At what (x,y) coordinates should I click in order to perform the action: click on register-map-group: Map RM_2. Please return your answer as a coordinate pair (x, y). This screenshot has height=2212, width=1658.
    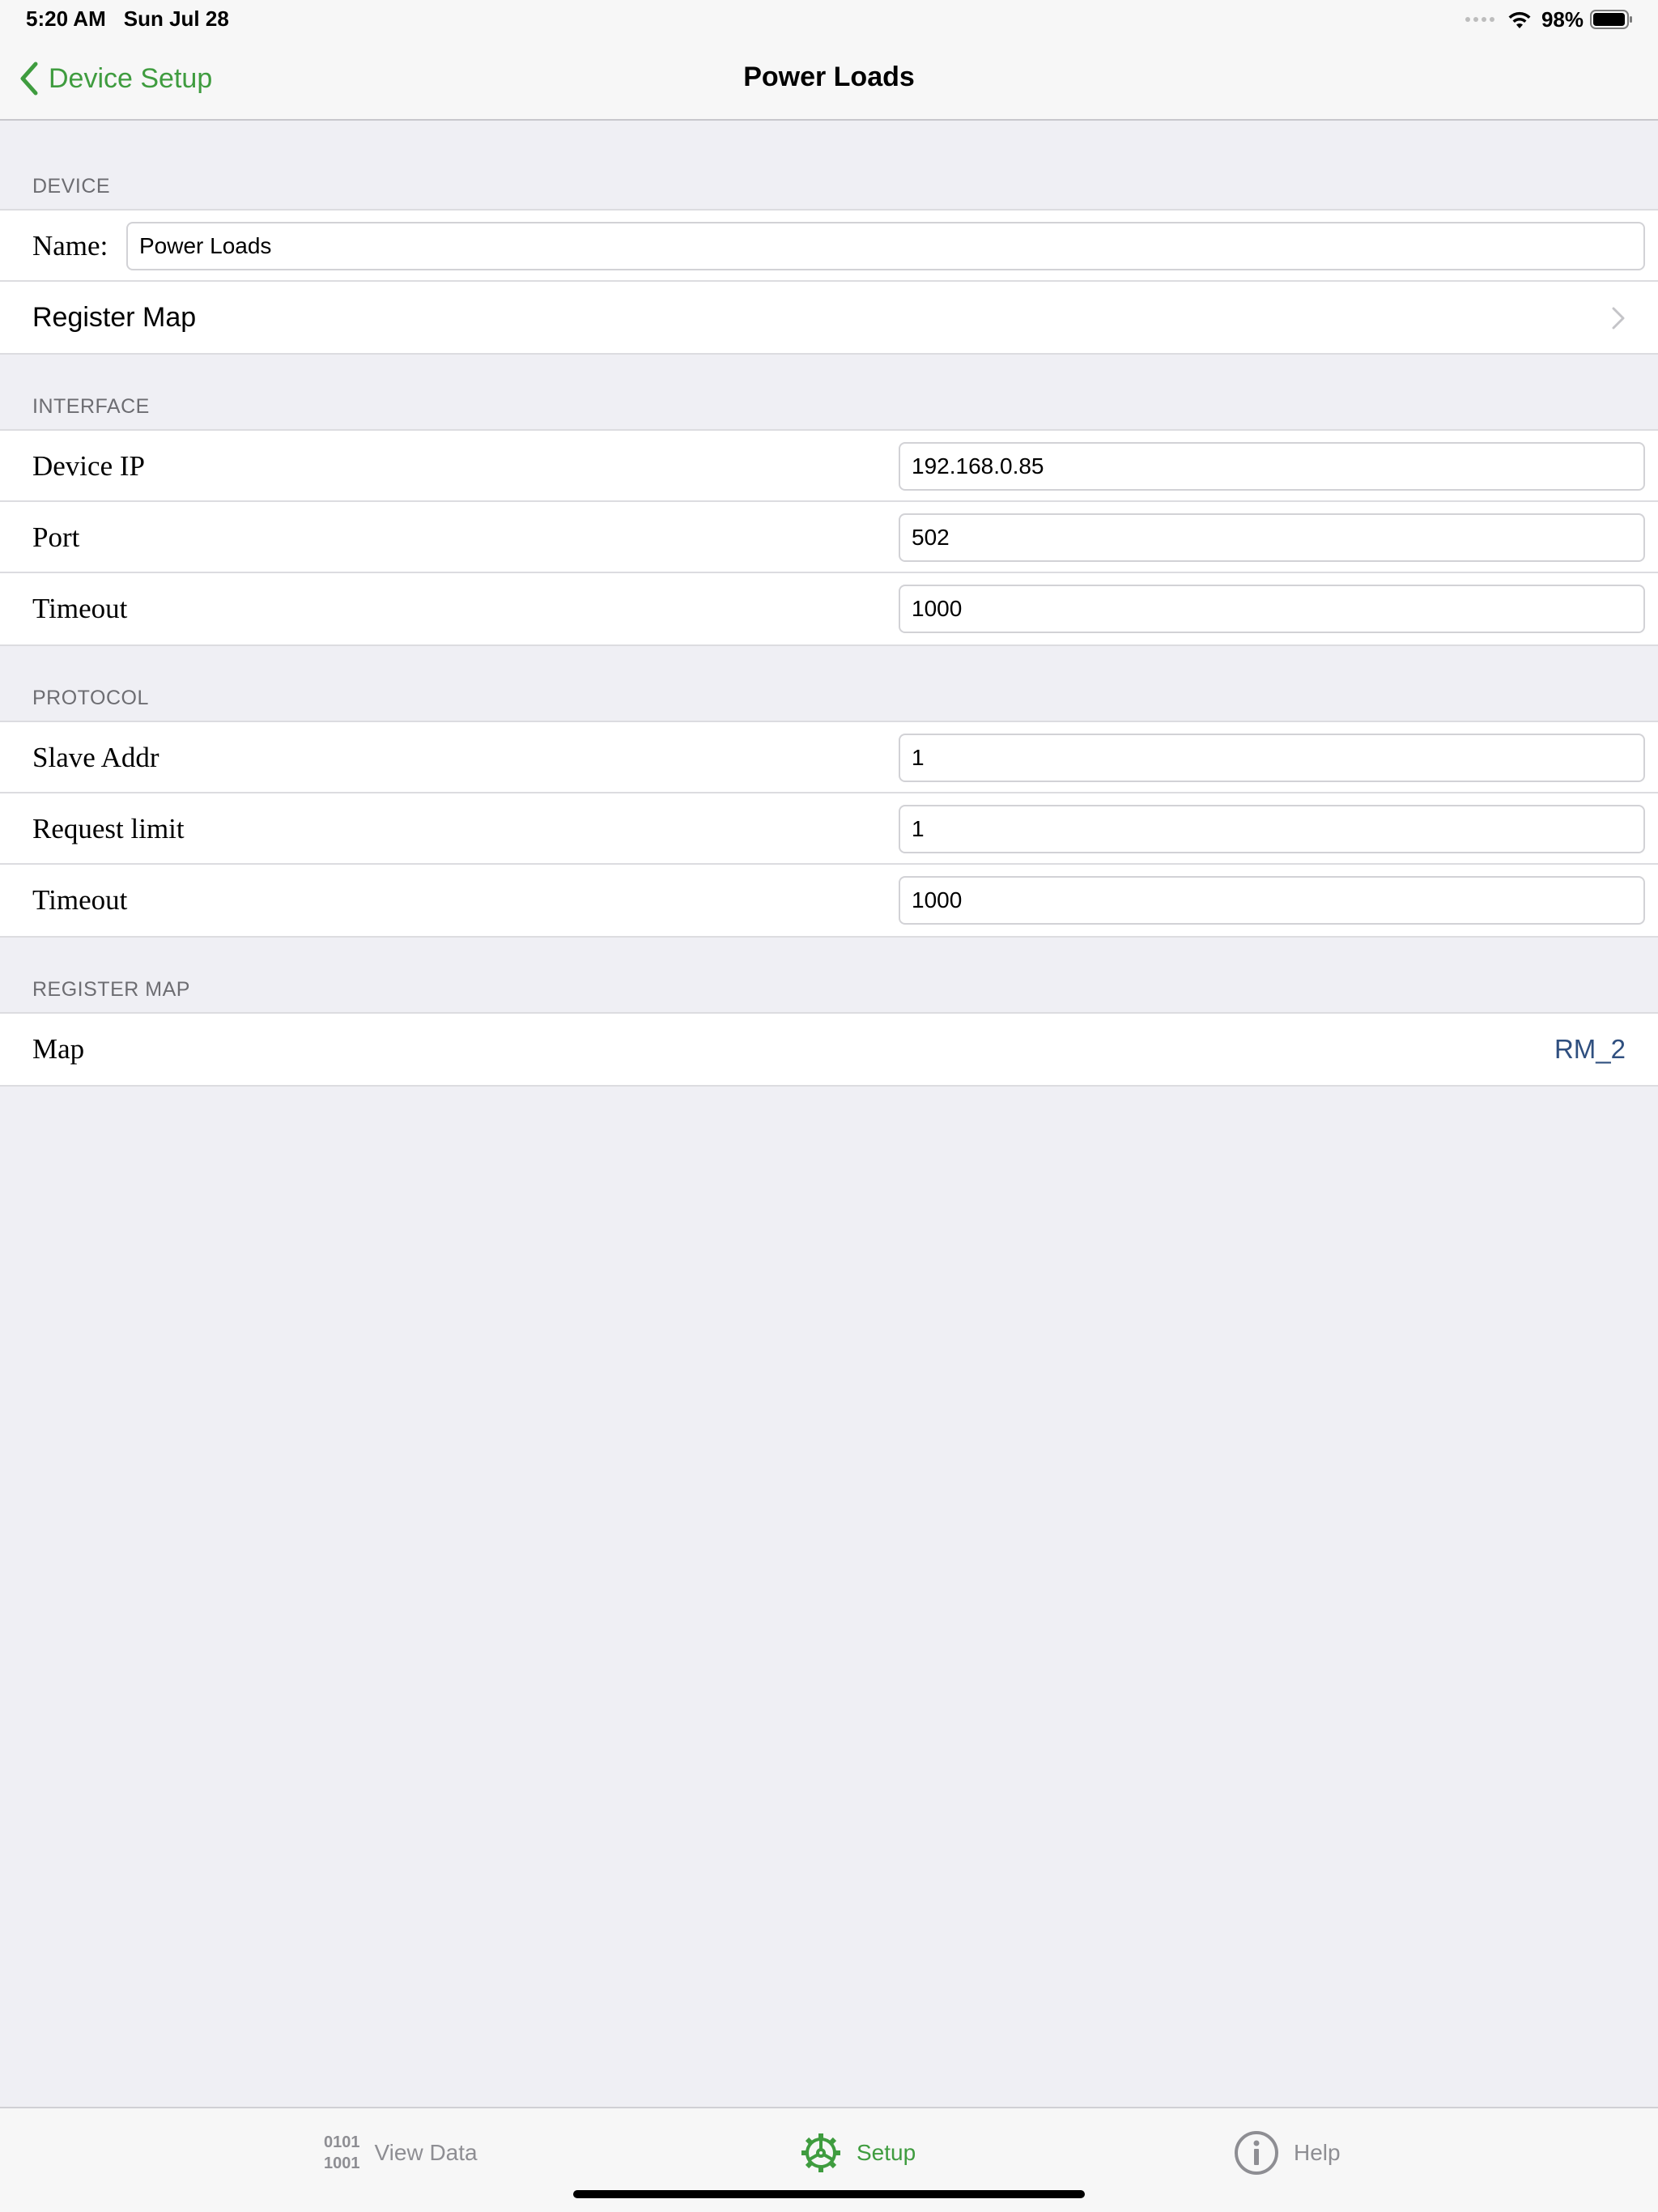
    Looking at the image, I should click on (829, 1049).